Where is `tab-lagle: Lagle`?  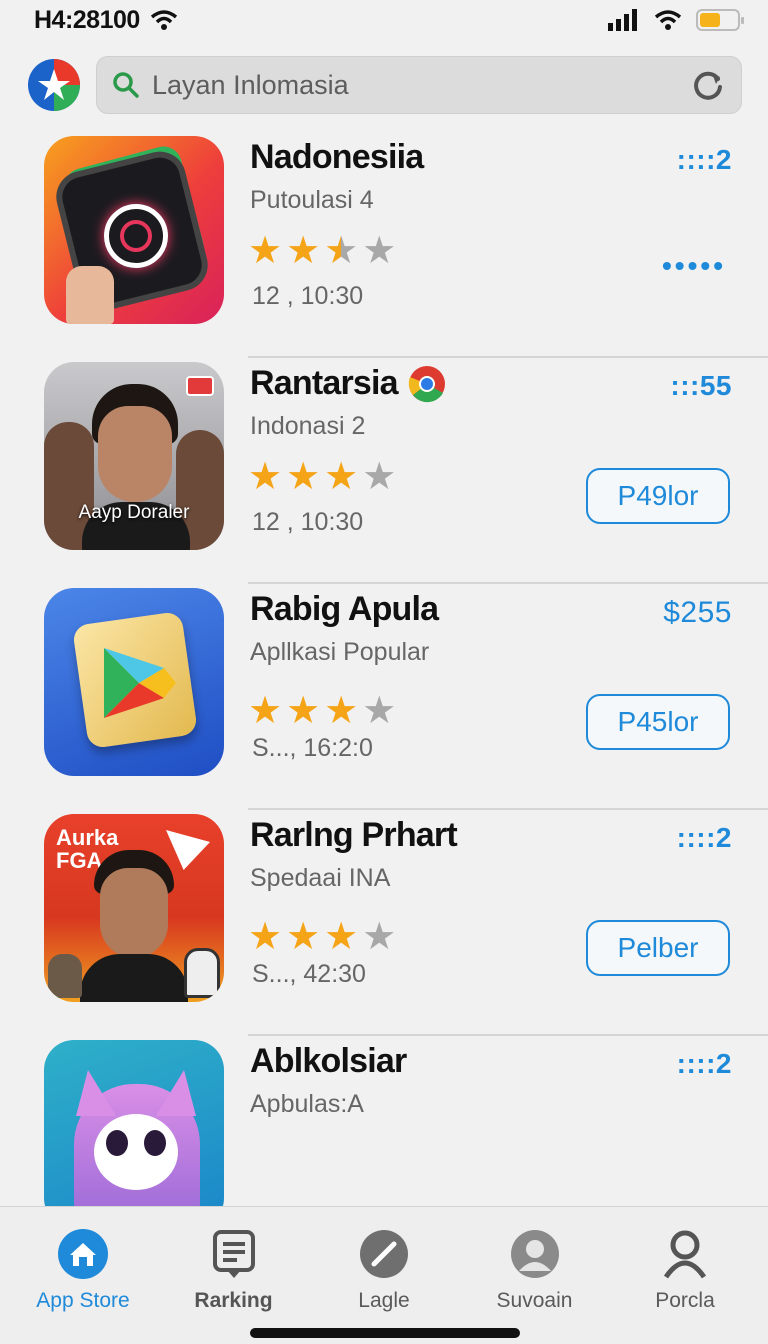
tab-lagle: Lagle is located at coordinates (384, 1284).